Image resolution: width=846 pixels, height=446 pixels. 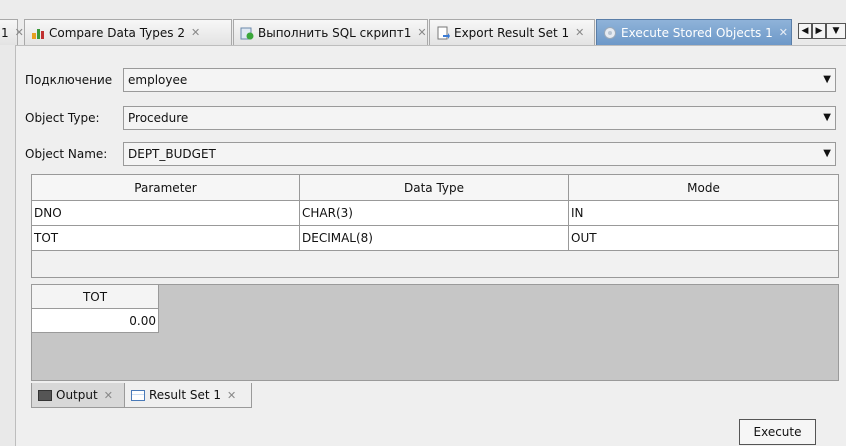 I want to click on column-header-mode: Mode, so click(x=703, y=187).